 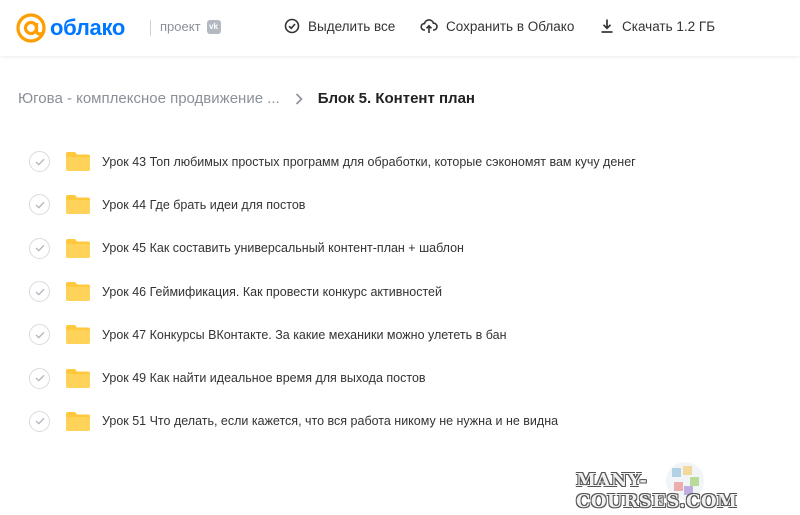 I want to click on breadcrumb-current: Блок 5. Контент план, so click(x=396, y=98).